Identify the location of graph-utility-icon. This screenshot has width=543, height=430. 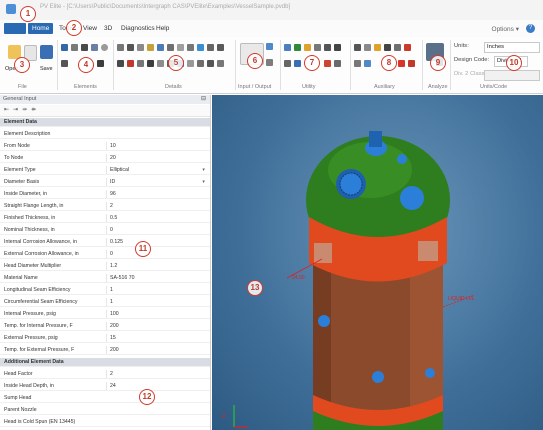
(327, 63).